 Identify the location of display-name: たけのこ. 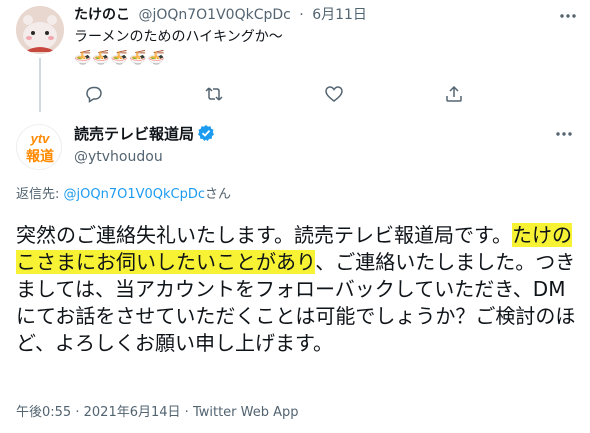
(102, 15).